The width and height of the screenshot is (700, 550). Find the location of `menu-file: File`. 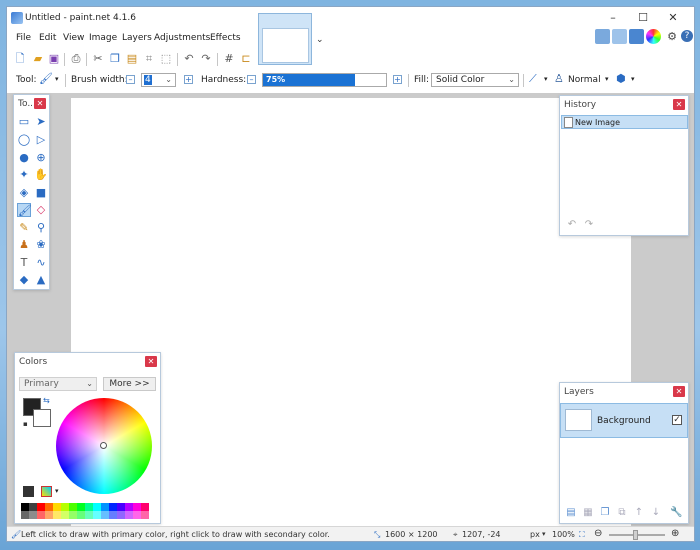

menu-file: File is located at coordinates (23, 38).